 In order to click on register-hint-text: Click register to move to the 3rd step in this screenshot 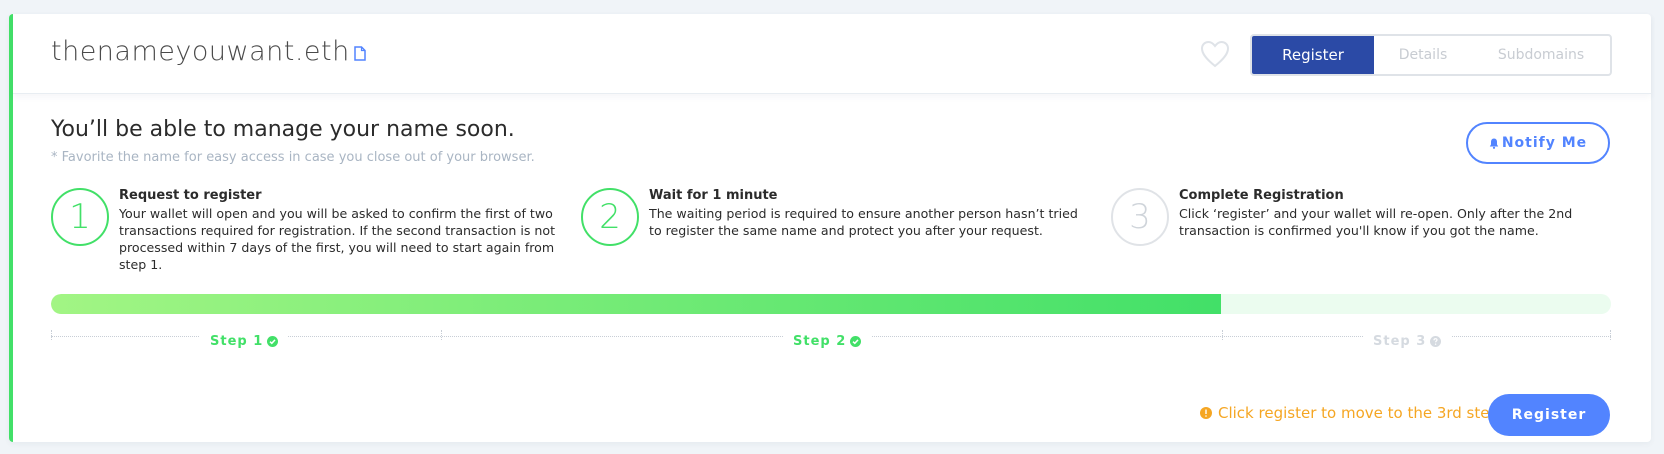, I will do `click(1359, 413)`.